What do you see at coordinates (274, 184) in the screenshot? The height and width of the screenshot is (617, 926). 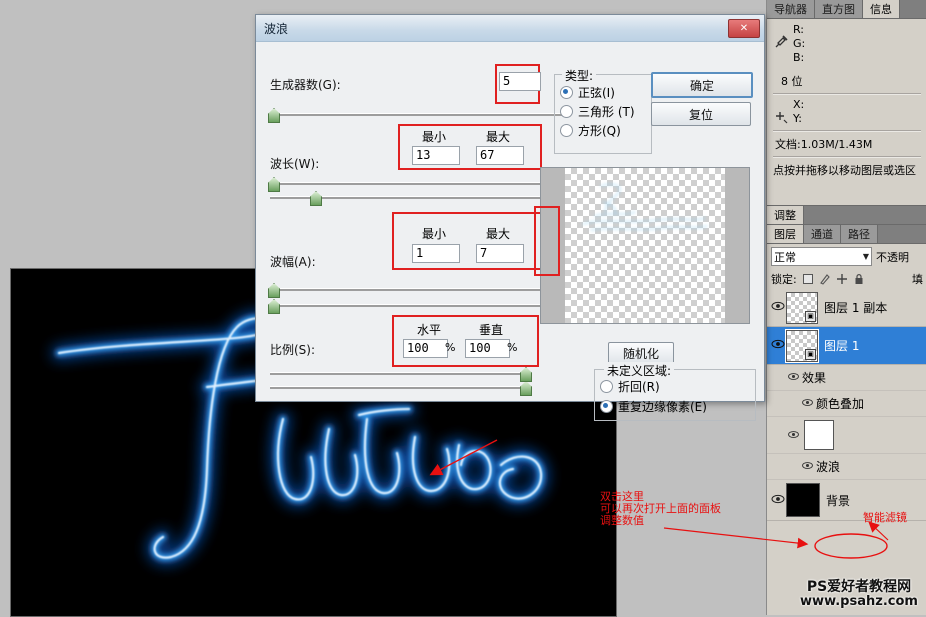 I see `wavelength-min-knob` at bounding box center [274, 184].